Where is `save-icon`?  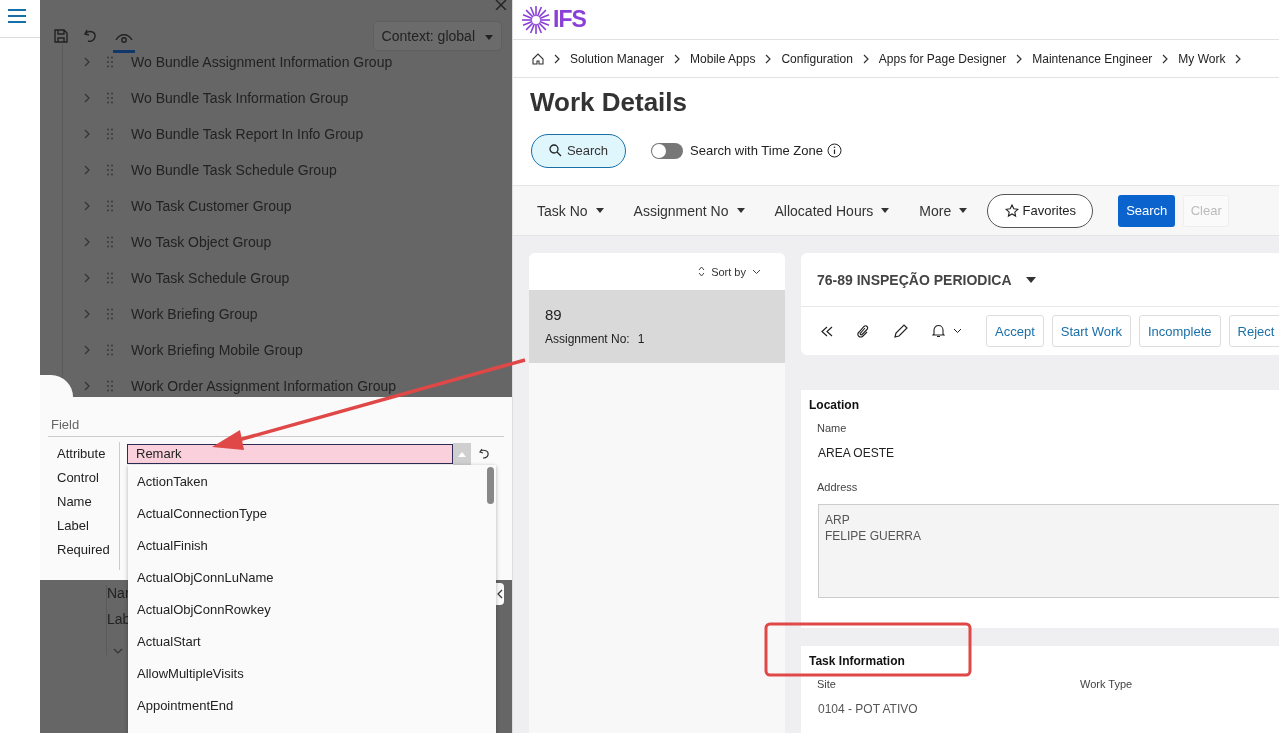
save-icon is located at coordinates (61, 36).